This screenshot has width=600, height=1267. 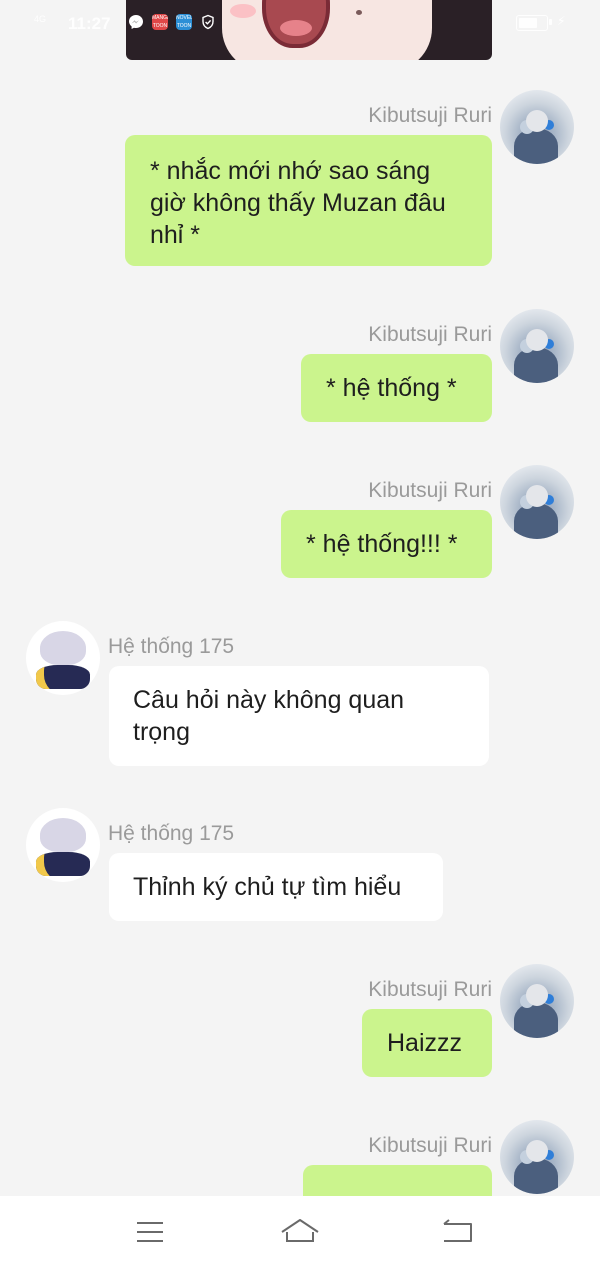 I want to click on messenger-icon, so click(x=136, y=22).